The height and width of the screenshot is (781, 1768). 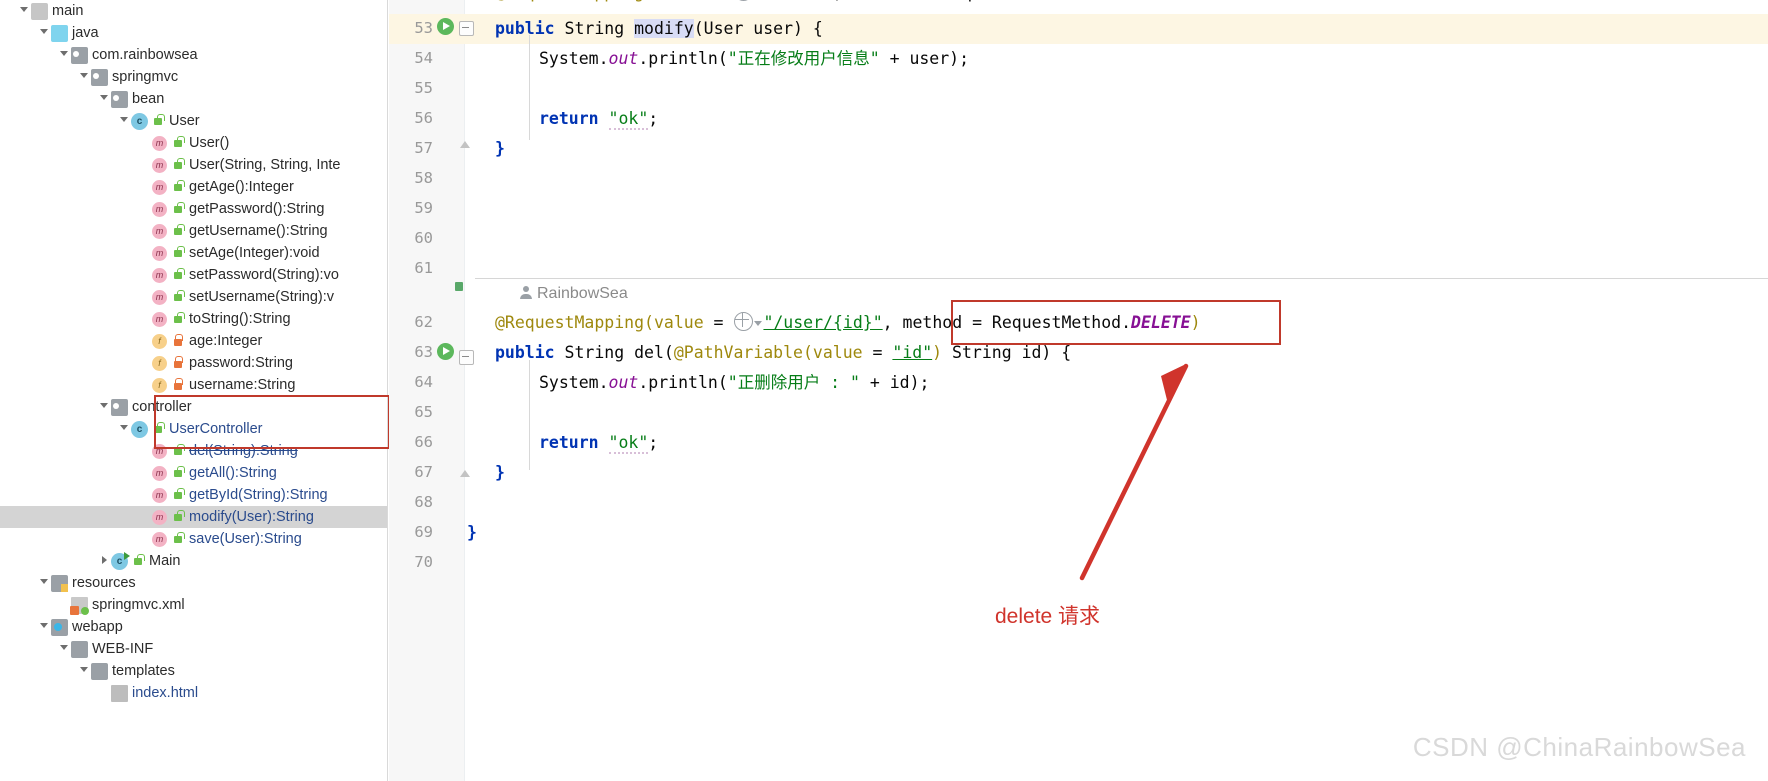 What do you see at coordinates (569, 442) in the screenshot?
I see `token-return-2: return` at bounding box center [569, 442].